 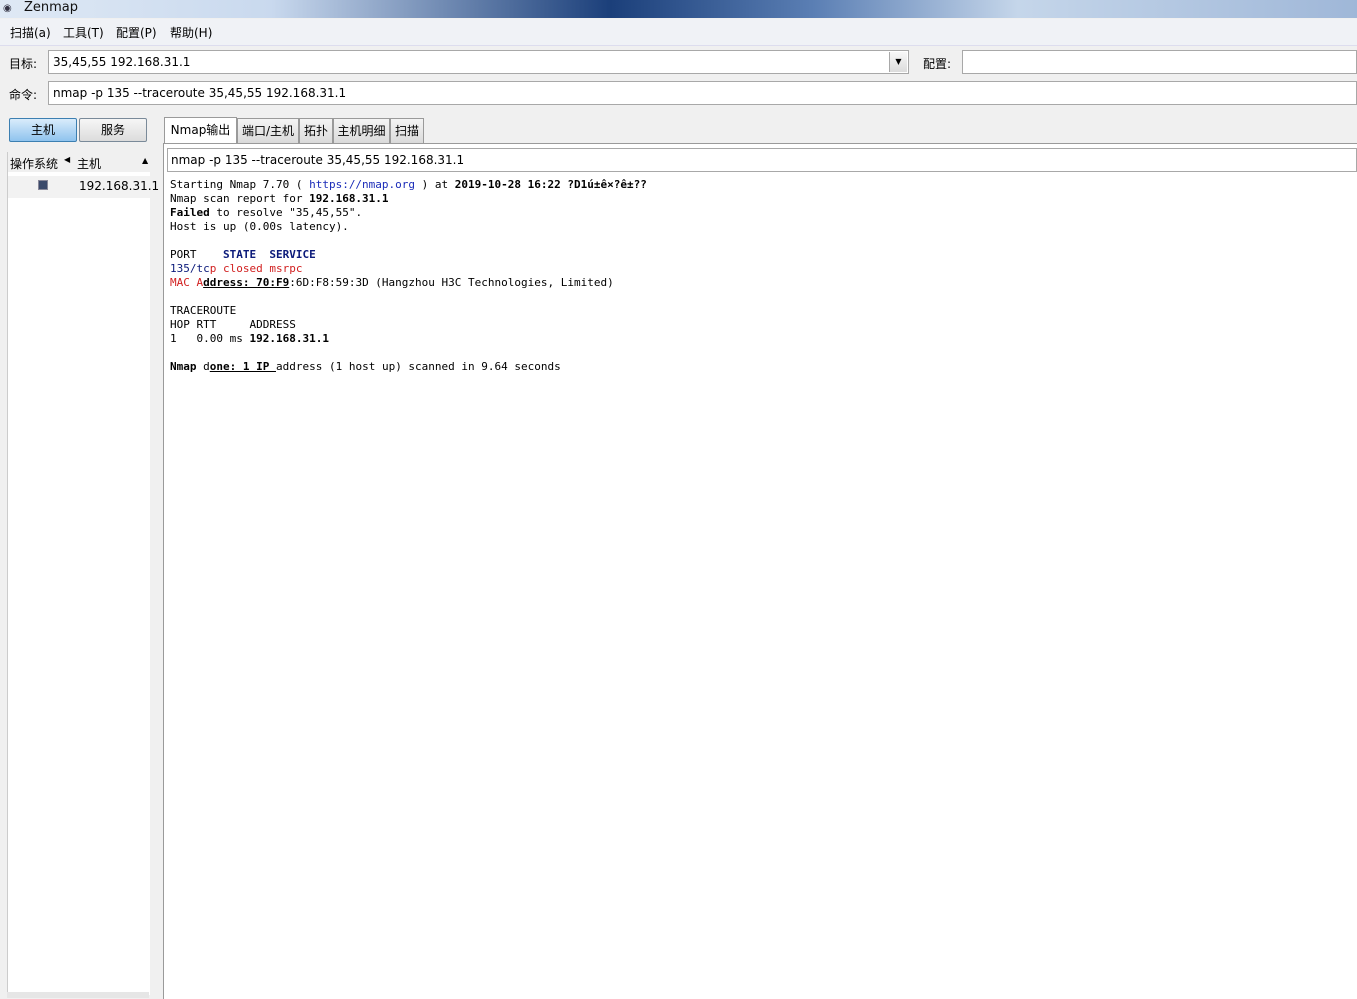 I want to click on target-label: 目标:, so click(x=23, y=64).